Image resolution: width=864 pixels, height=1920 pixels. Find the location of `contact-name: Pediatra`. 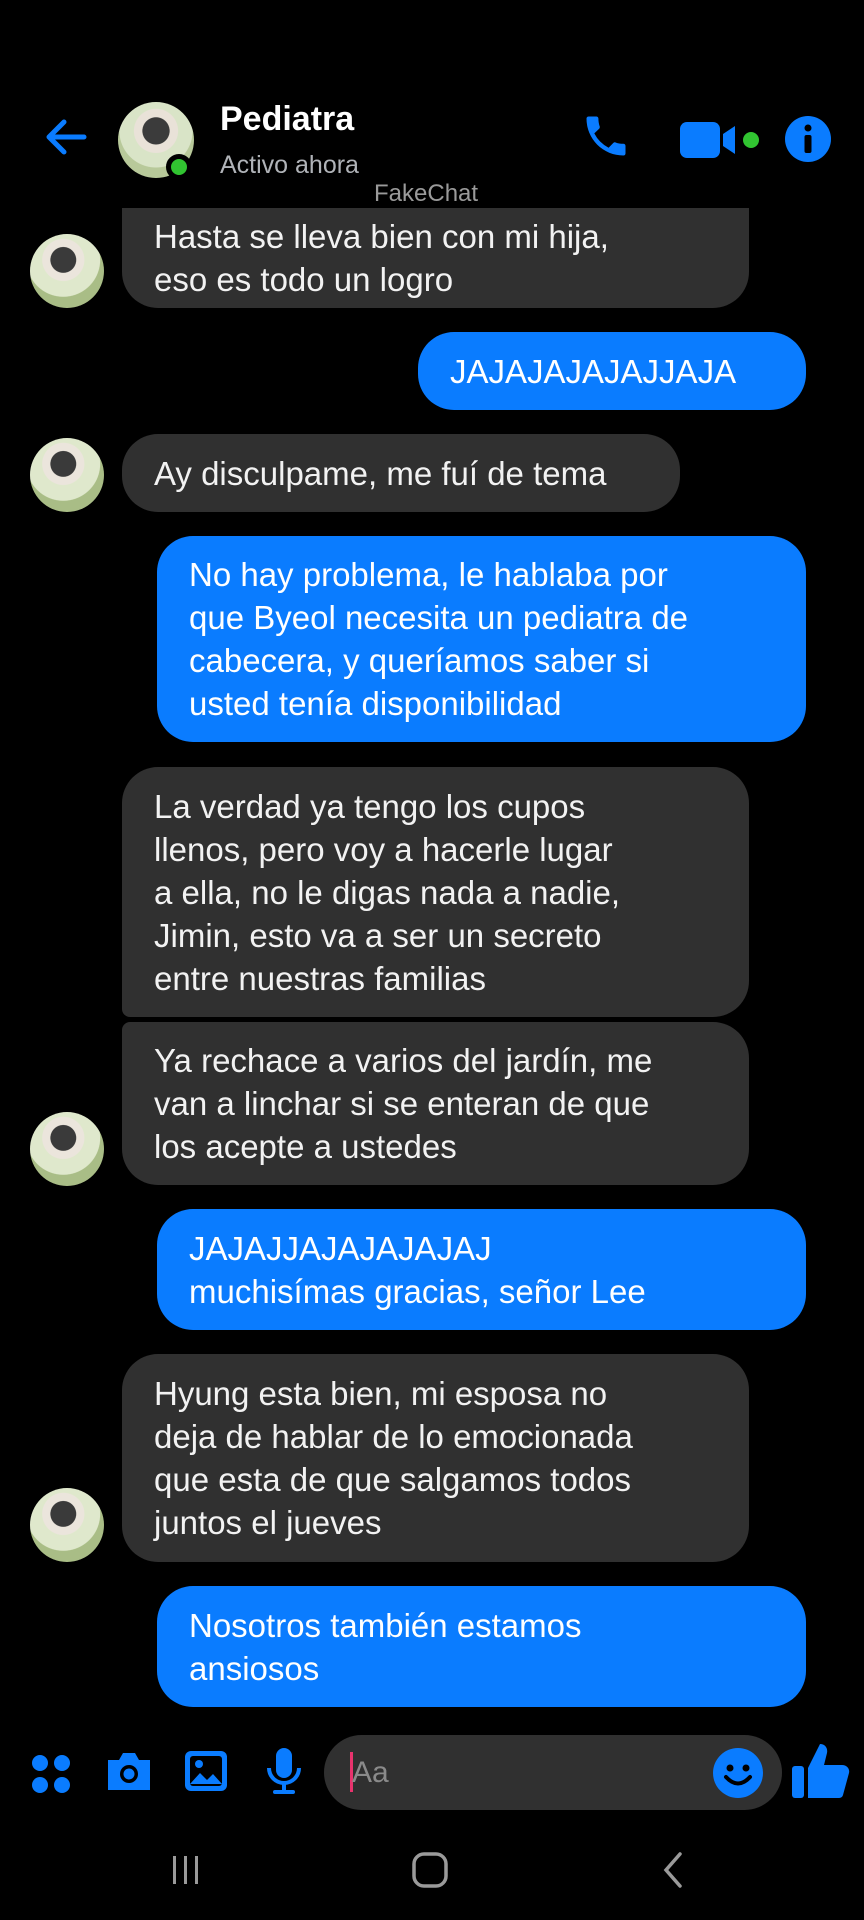

contact-name: Pediatra is located at coordinates (287, 119).